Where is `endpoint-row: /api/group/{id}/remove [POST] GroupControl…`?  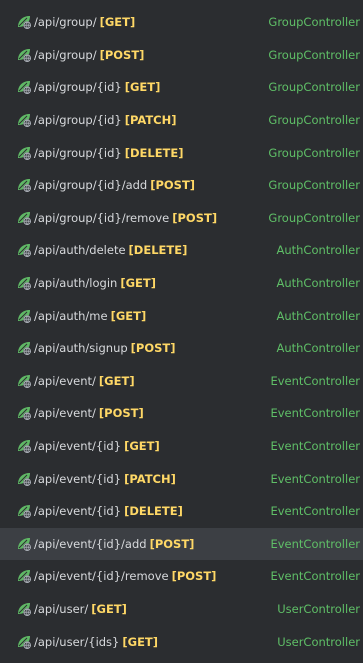
endpoint-row: /api/group/{id}/remove [POST] GroupControl… is located at coordinates (181, 218).